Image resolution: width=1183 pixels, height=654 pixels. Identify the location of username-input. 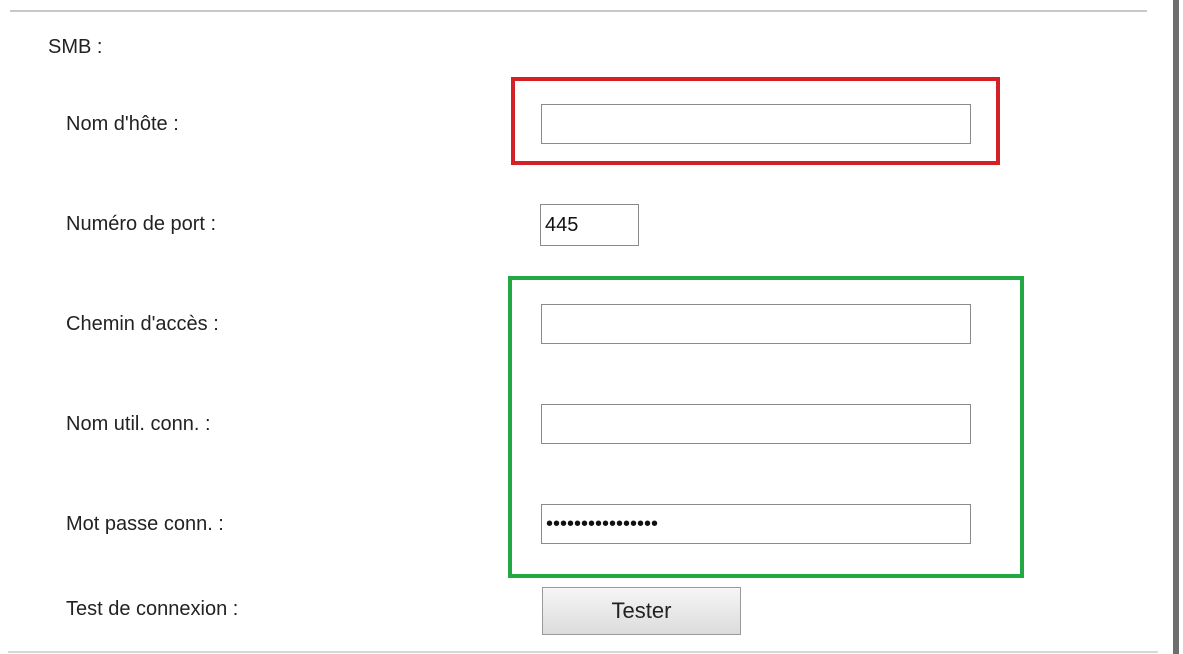
(756, 424).